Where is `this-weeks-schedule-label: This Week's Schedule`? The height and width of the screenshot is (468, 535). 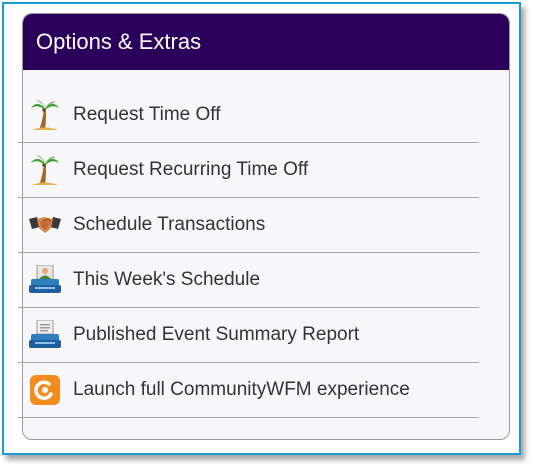 this-weeks-schedule-label: This Week's Schedule is located at coordinates (167, 279).